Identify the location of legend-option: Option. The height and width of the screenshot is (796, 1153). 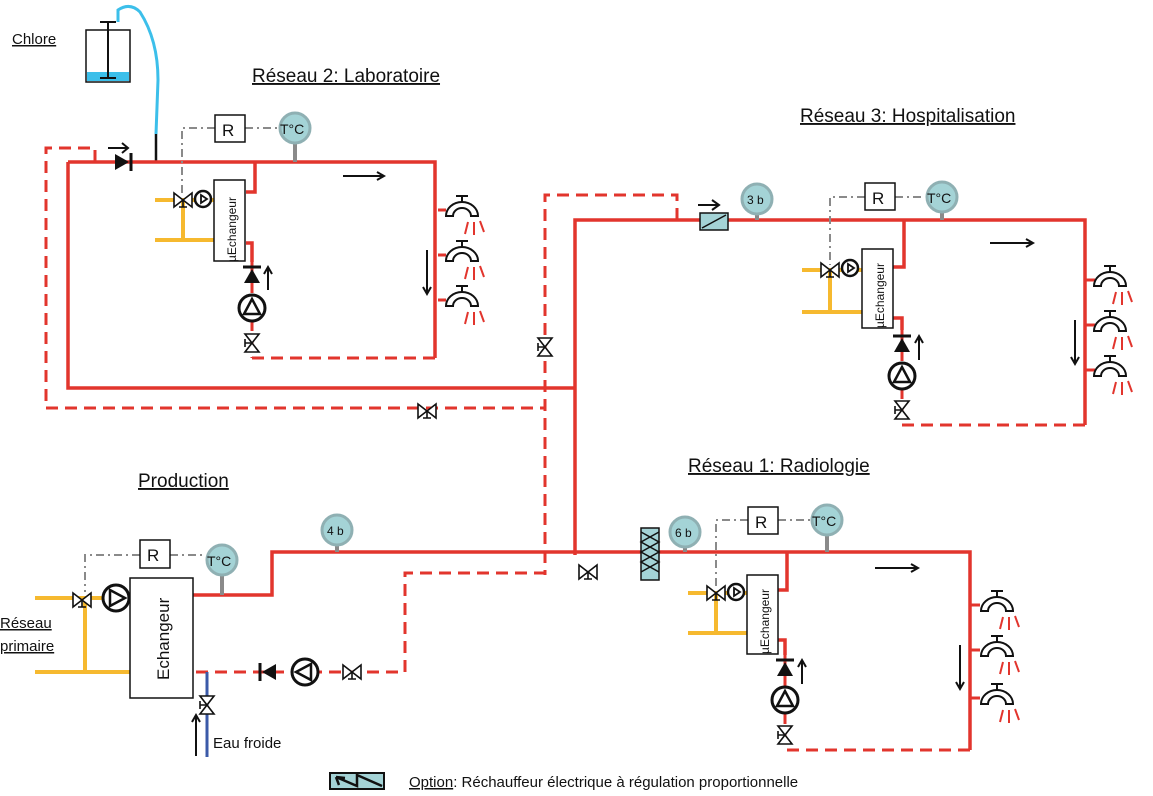
(431, 782).